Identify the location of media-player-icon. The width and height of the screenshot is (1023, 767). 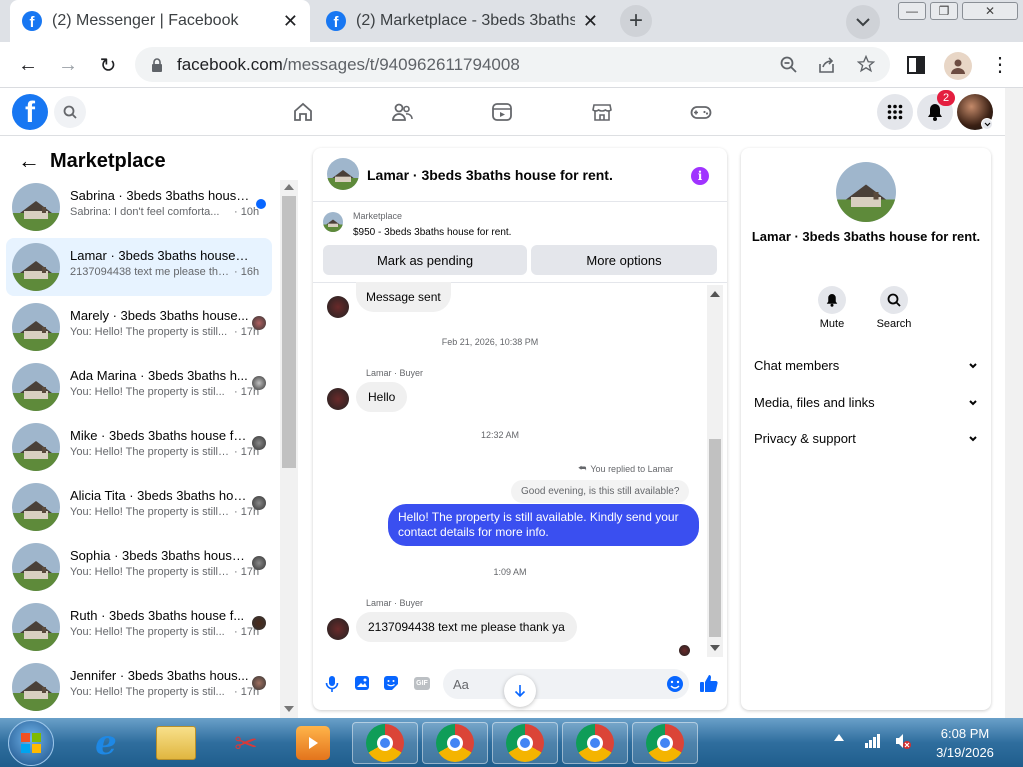
(313, 743).